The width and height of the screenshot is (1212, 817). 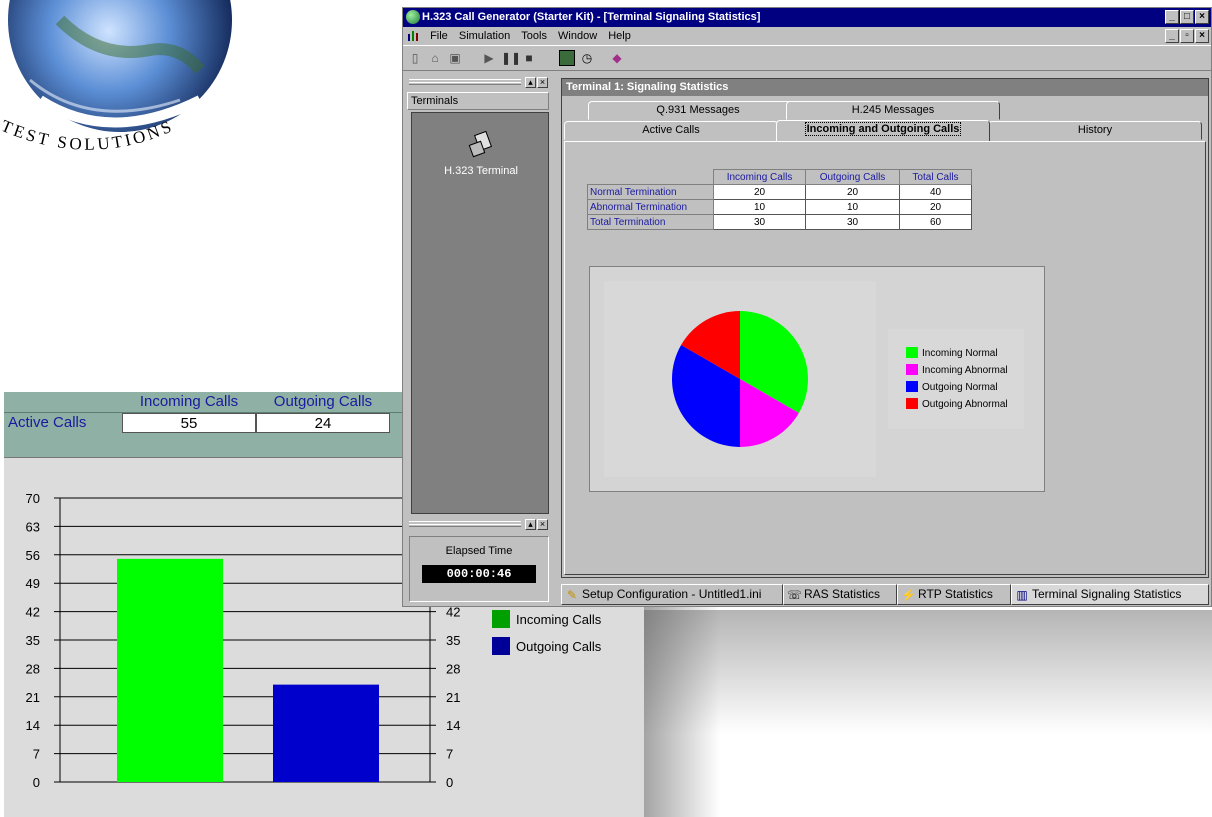 What do you see at coordinates (479, 551) in the screenshot?
I see `elapsed-time-label: Elapsed Time` at bounding box center [479, 551].